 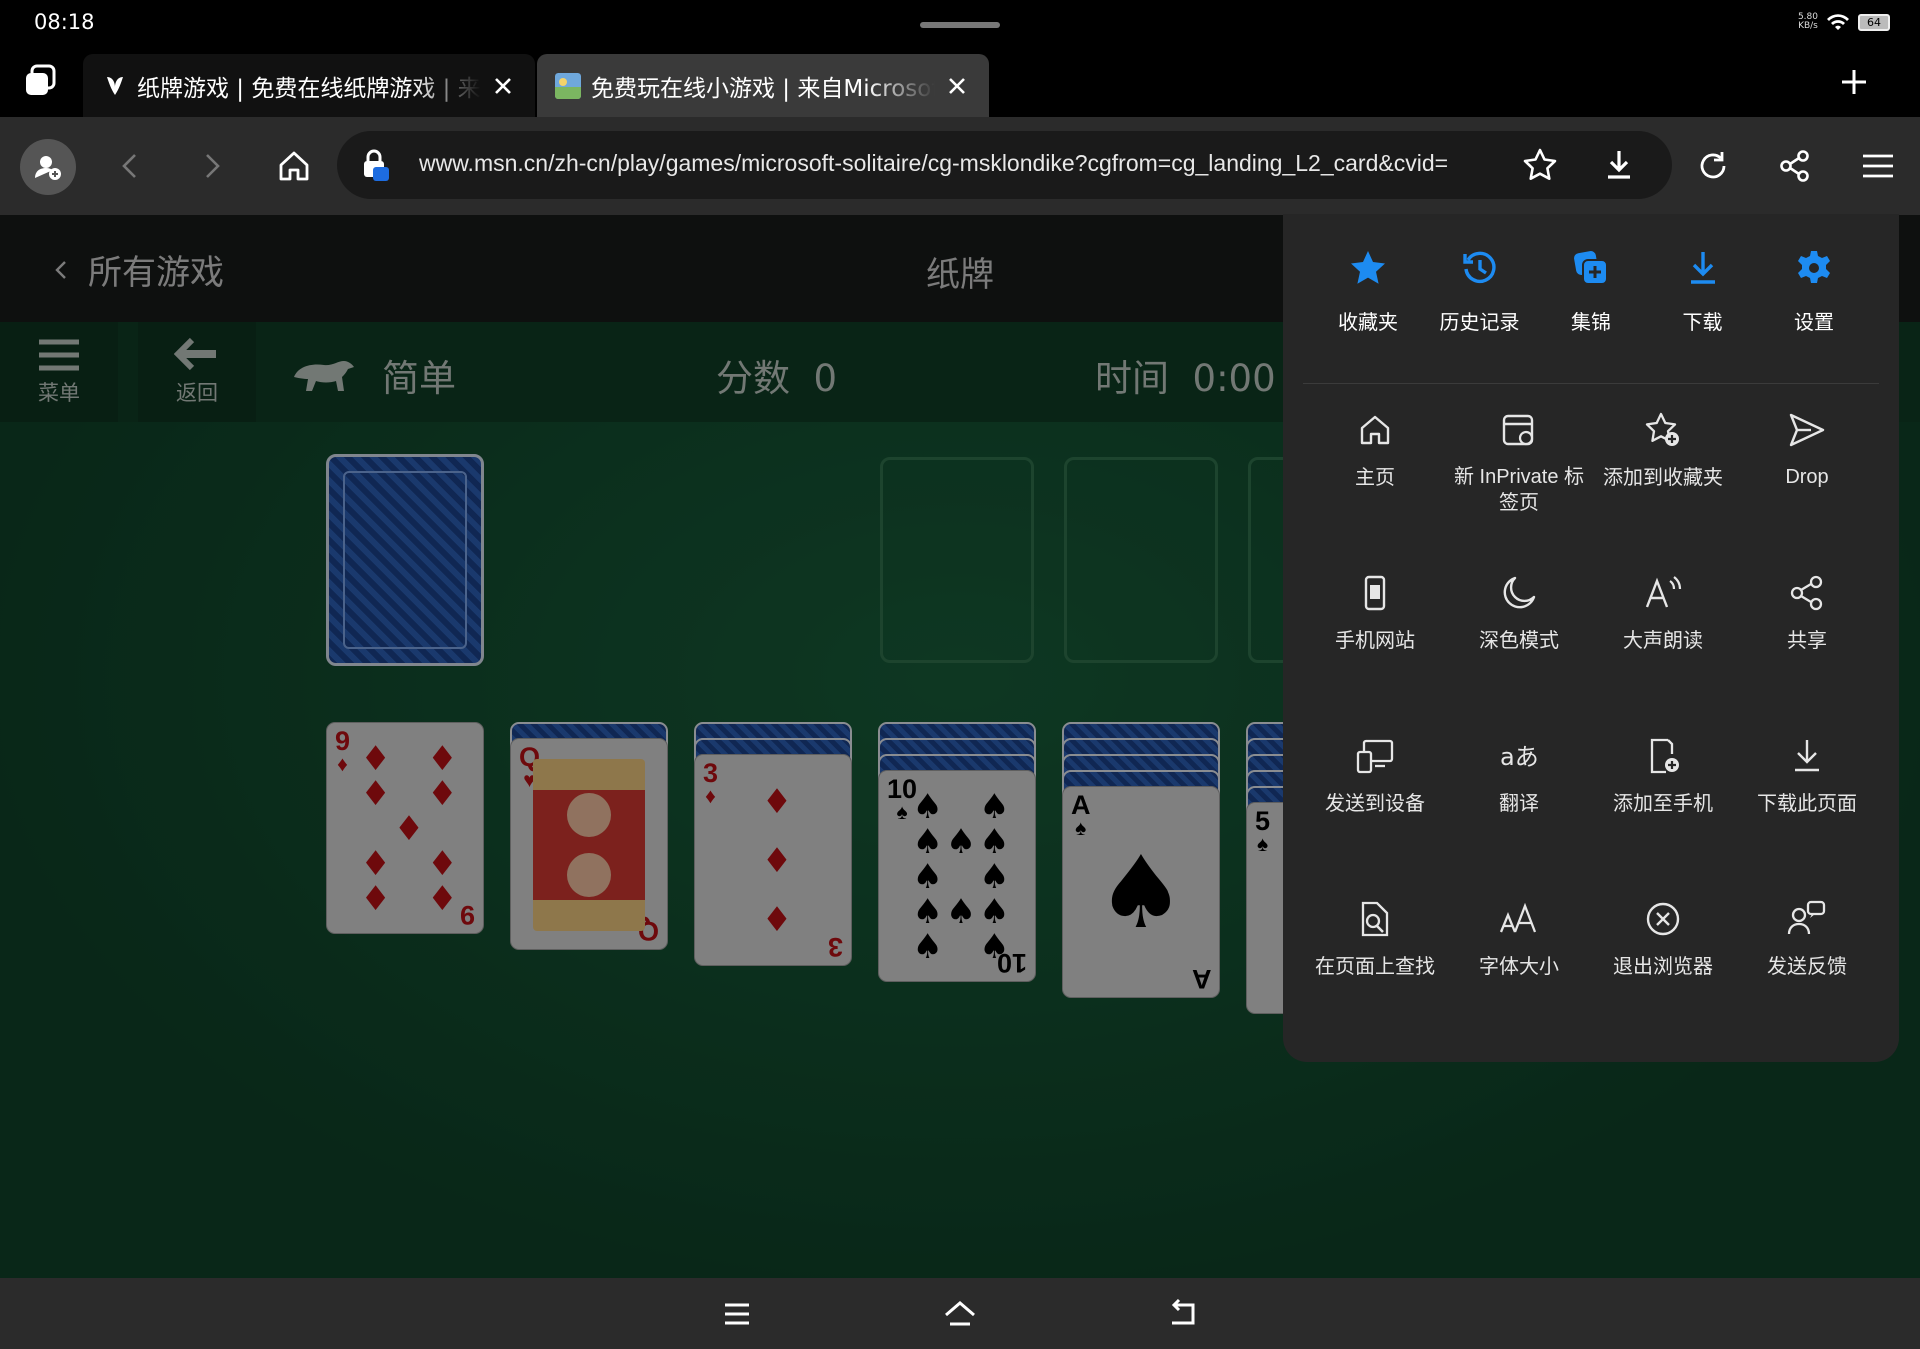 I want to click on menu-item-drop: Drop, so click(x=1807, y=491).